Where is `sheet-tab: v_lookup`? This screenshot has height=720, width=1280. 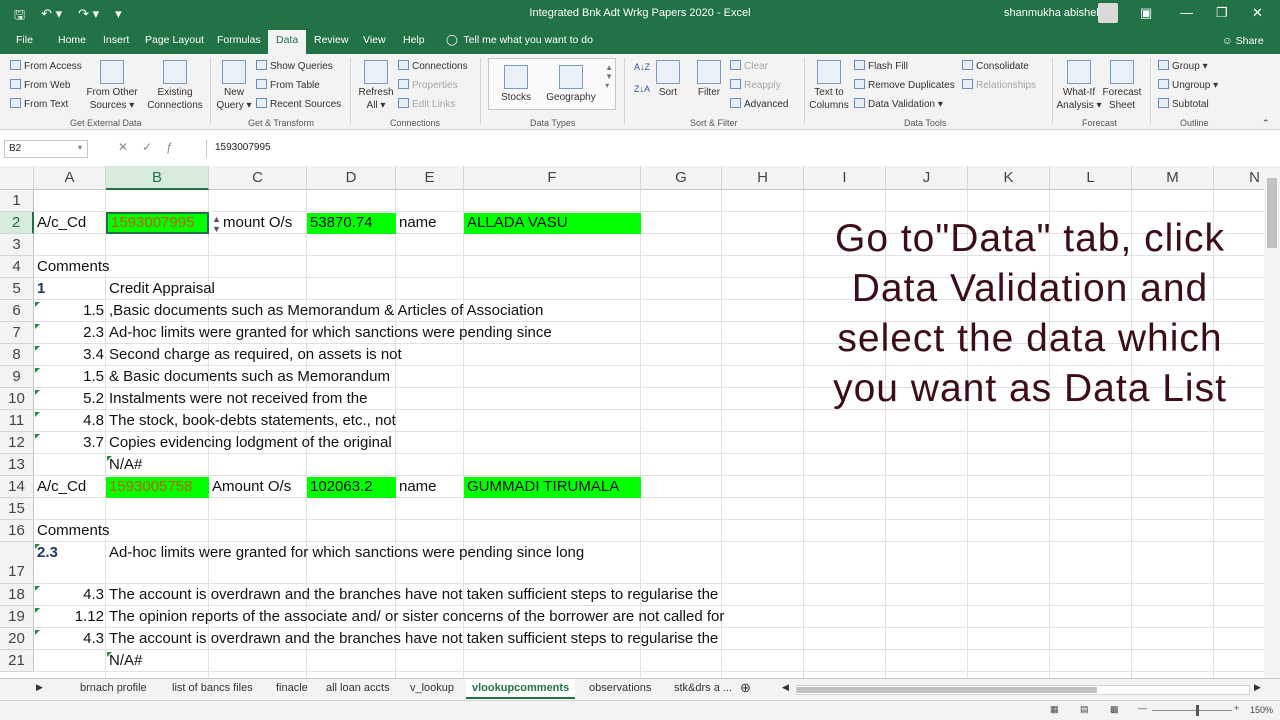 sheet-tab: v_lookup is located at coordinates (432, 688).